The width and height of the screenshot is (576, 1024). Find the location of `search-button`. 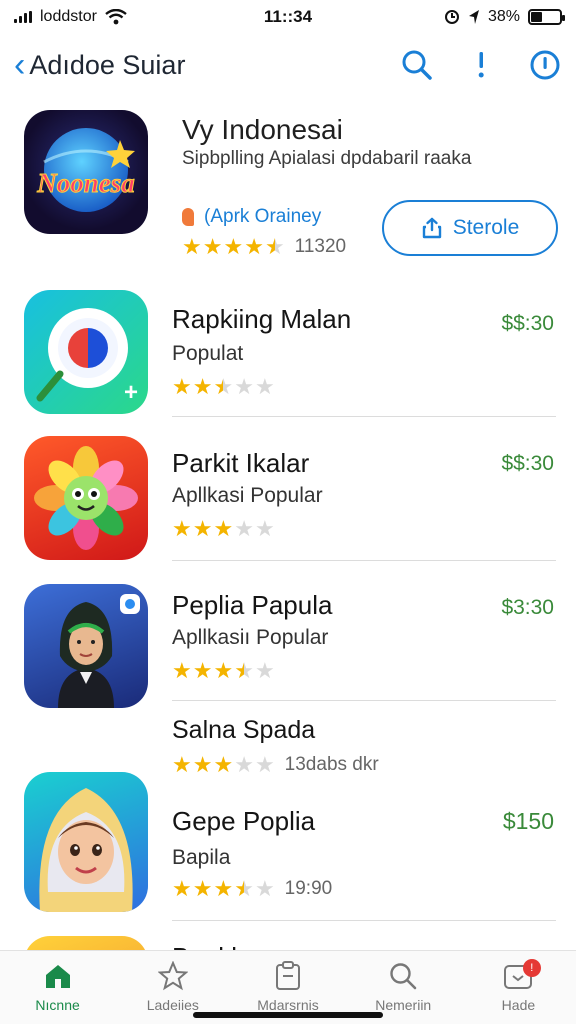

search-button is located at coordinates (417, 65).